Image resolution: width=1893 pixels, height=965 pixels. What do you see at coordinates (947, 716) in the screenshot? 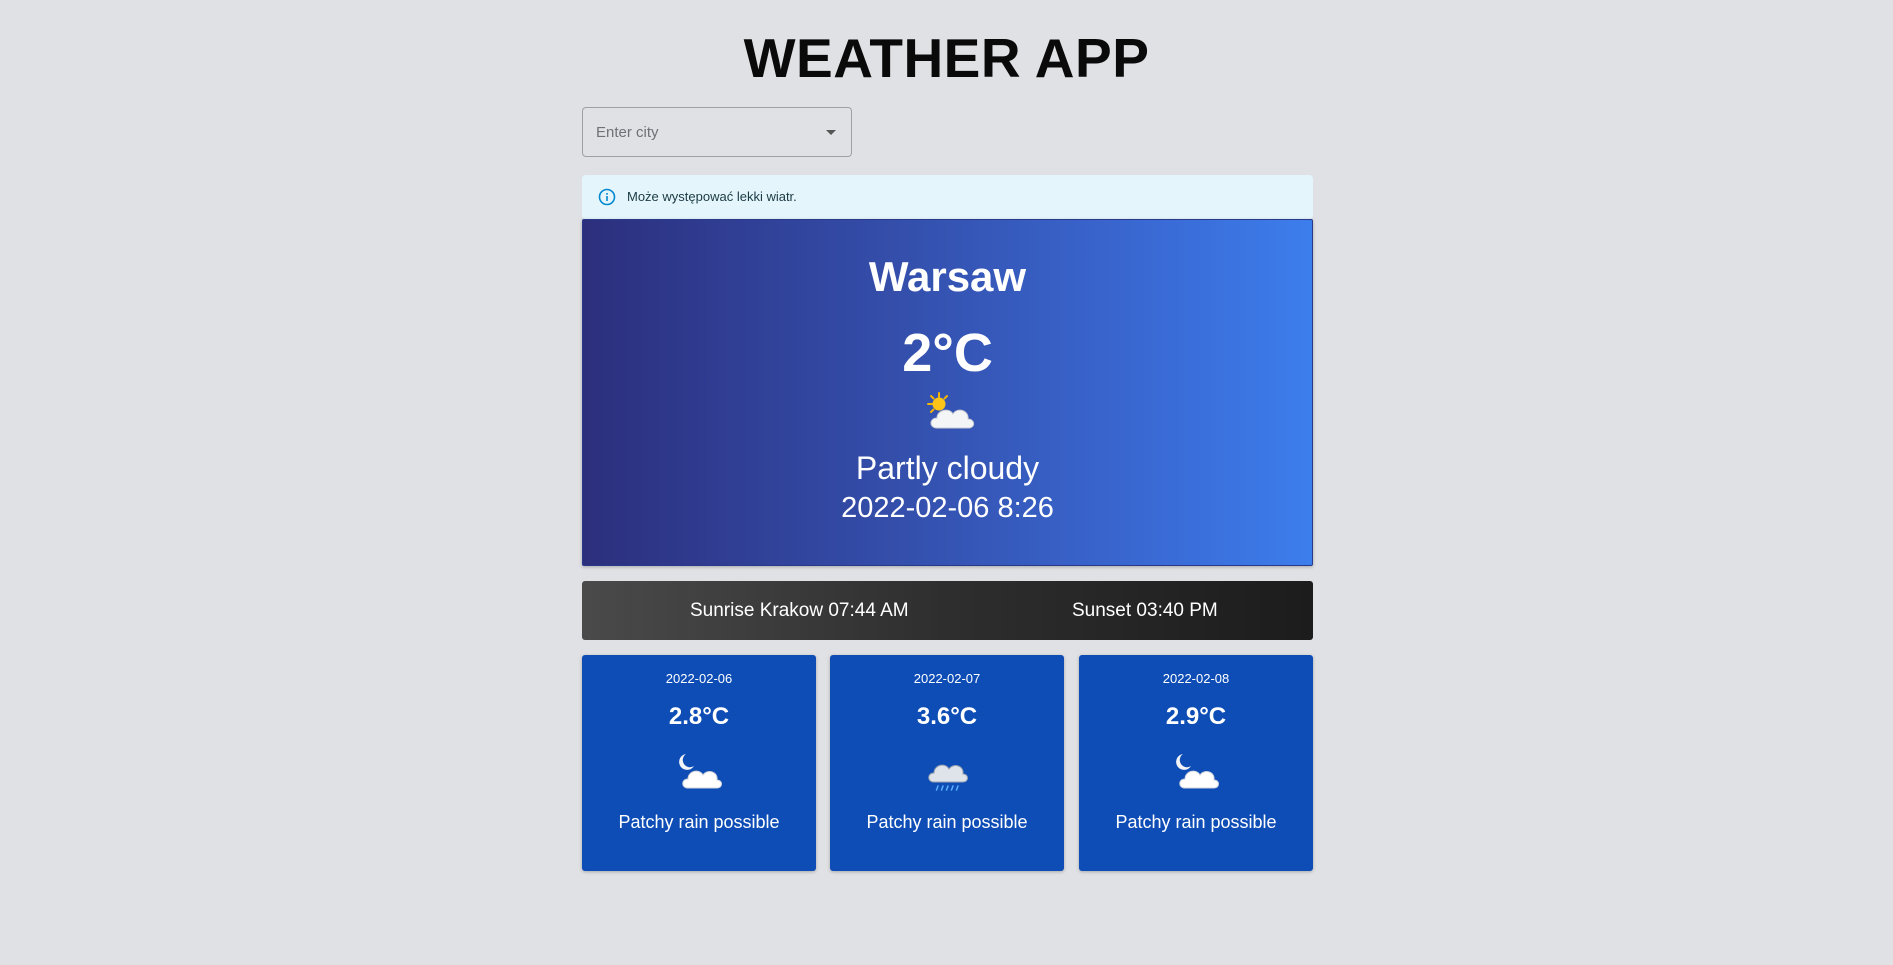
I see `forecast-temperature: 3.6°C` at bounding box center [947, 716].